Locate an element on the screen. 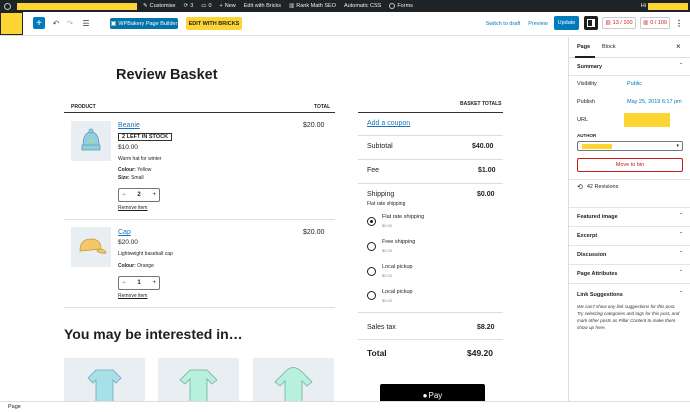 This screenshot has width=690, height=412. shipping-option-label: Free shipping is located at coordinates (398, 242).